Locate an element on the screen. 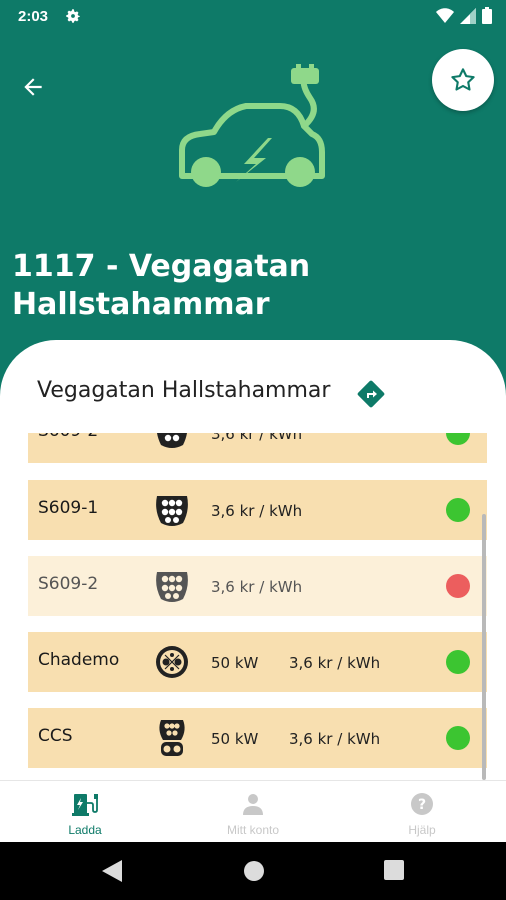 The height and width of the screenshot is (900, 506). bottom-navigation: Ladda Mitt konto ? Hjälp is located at coordinates (253, 811).